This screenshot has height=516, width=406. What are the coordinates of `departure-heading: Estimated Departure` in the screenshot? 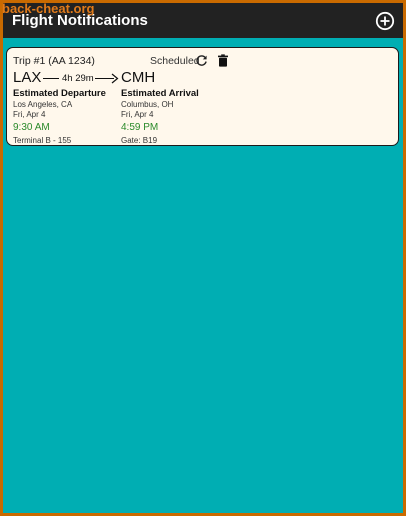 It's located at (59, 93).